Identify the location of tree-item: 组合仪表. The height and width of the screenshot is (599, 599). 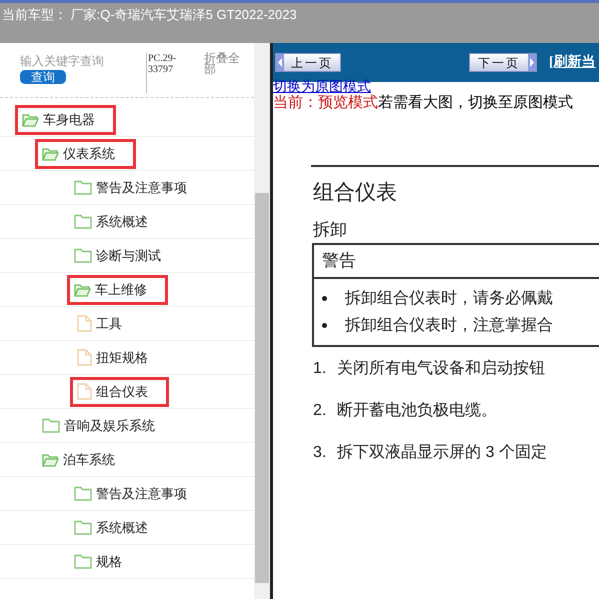
(119, 391).